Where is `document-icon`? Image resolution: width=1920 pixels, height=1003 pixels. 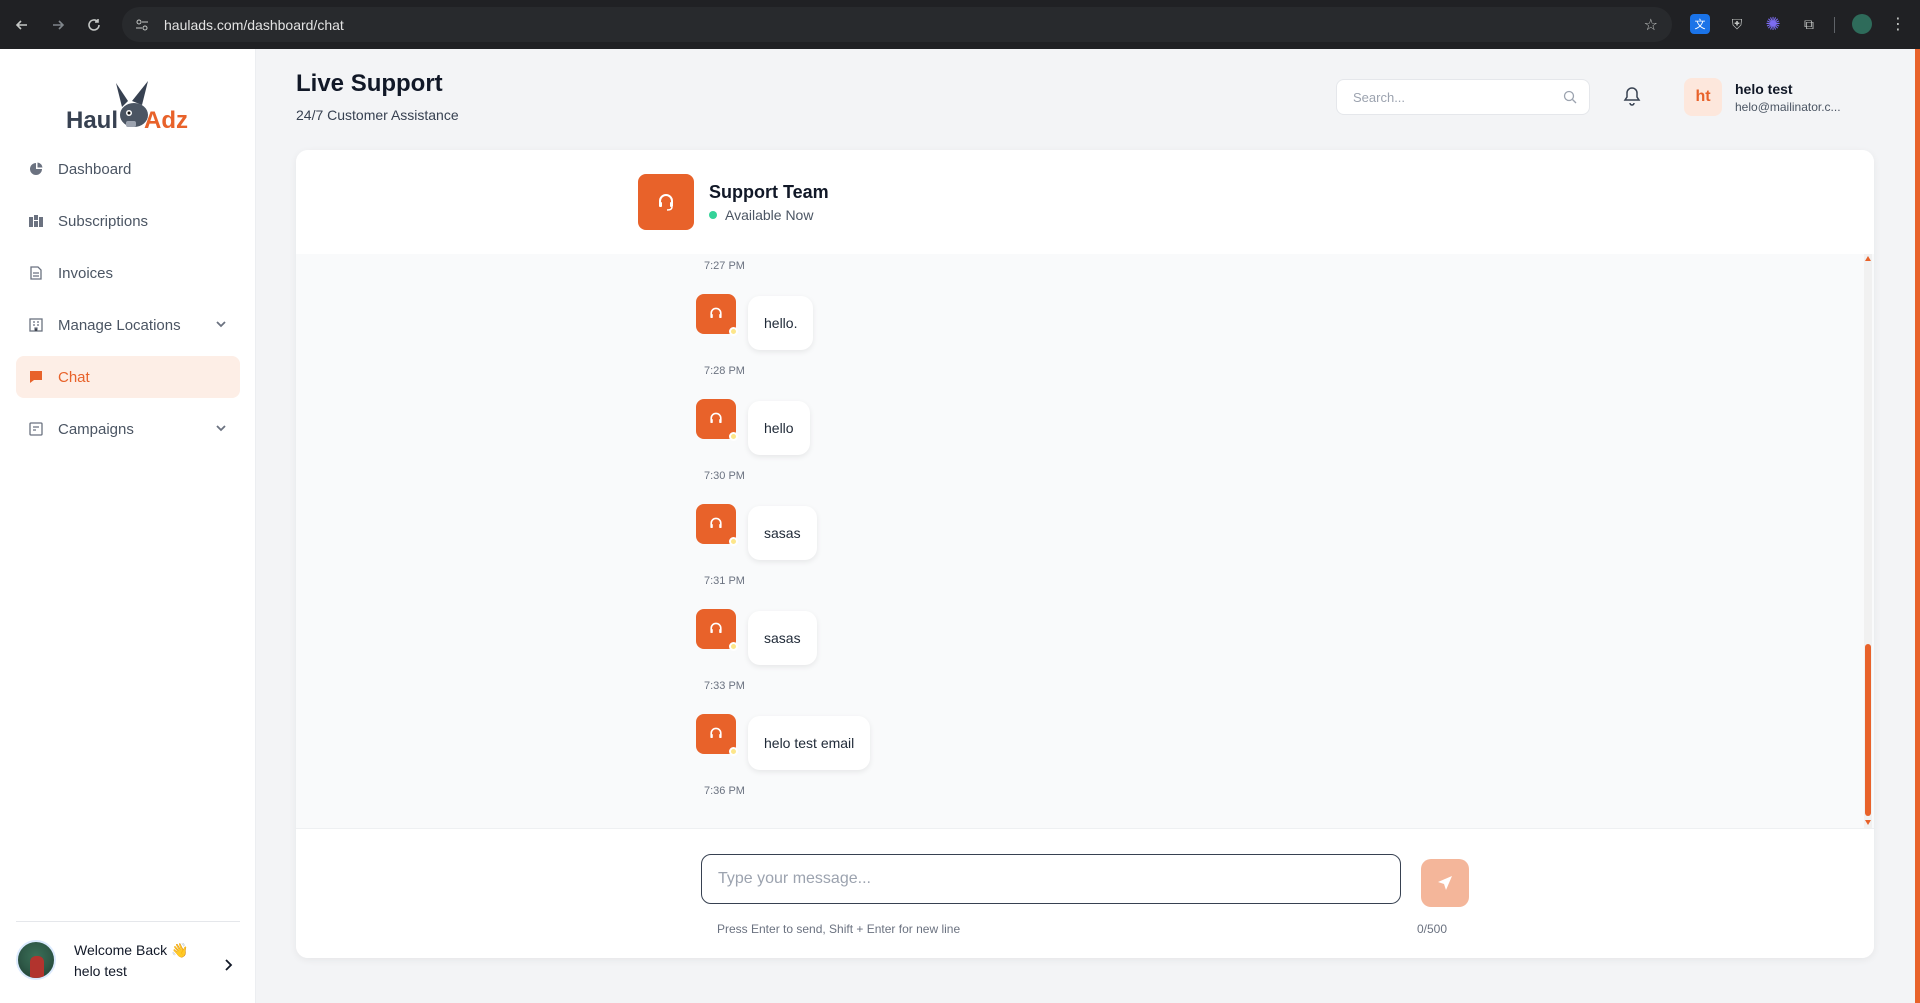
document-icon is located at coordinates (36, 273).